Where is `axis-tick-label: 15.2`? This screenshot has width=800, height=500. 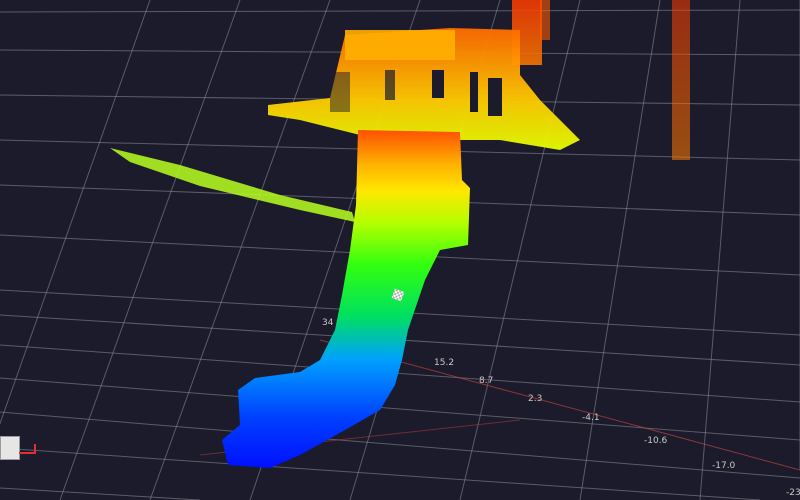
axis-tick-label: 15.2 is located at coordinates (444, 363).